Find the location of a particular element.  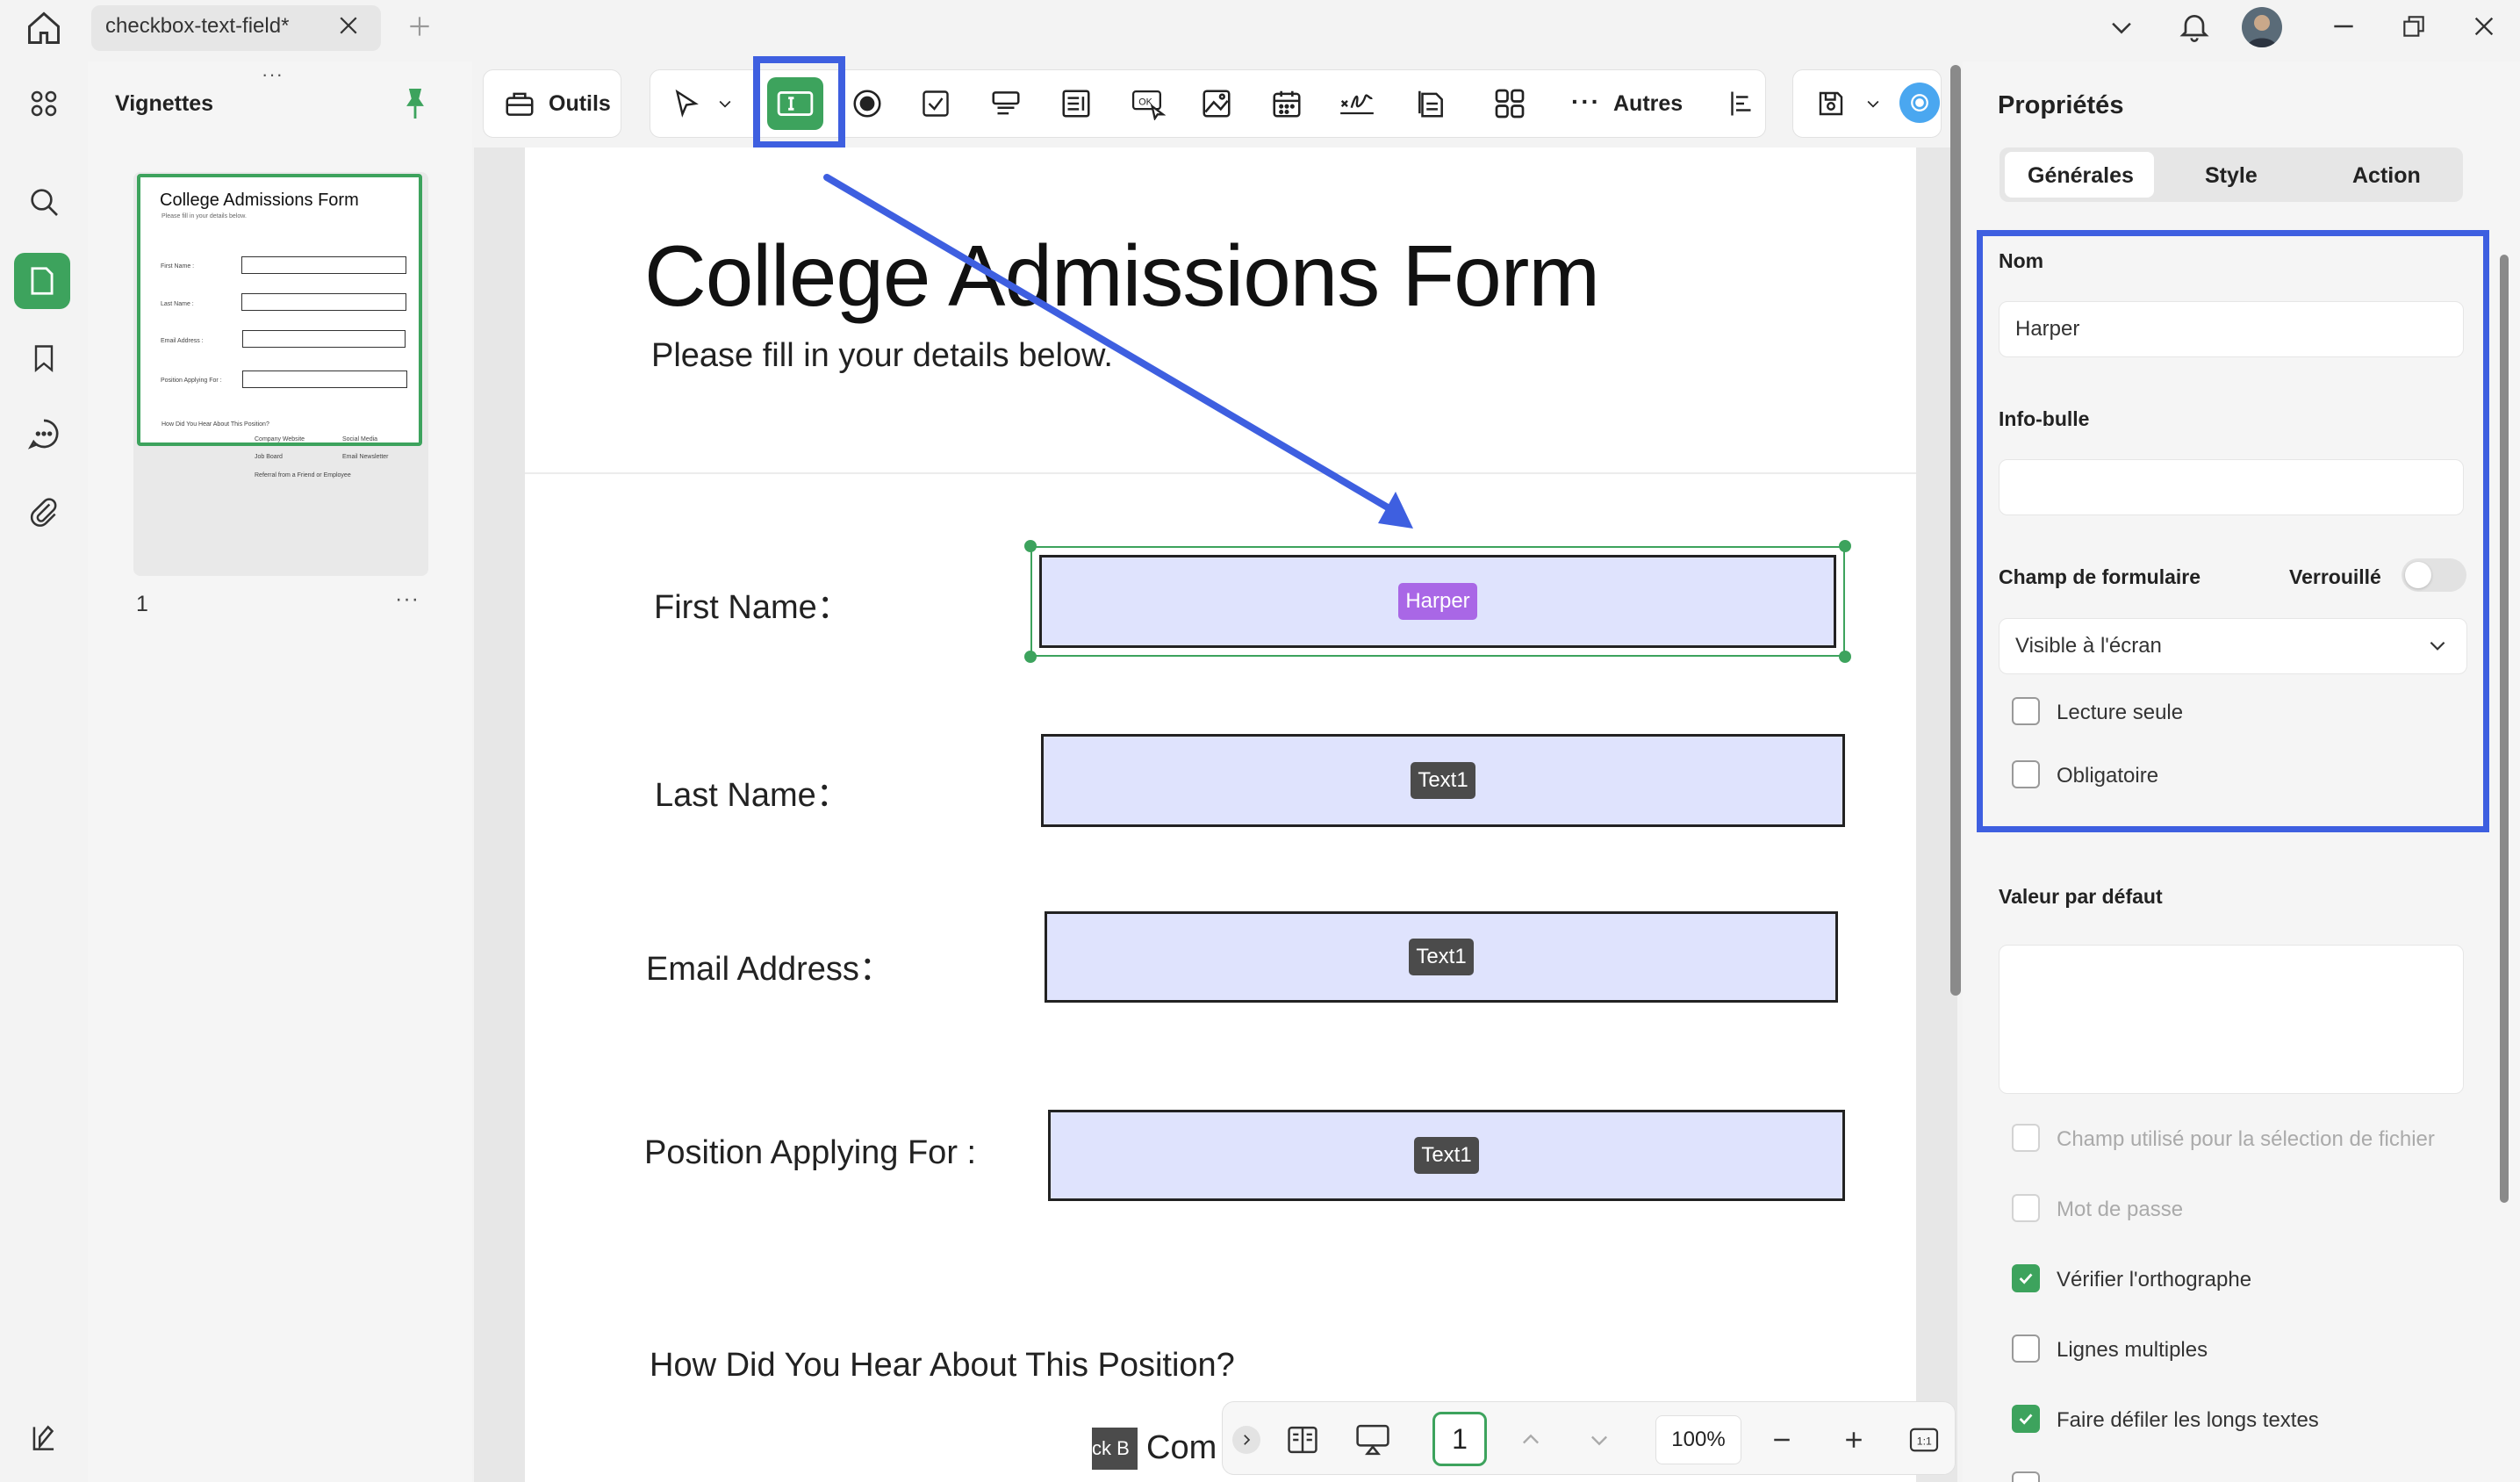

password-checkbox is located at coordinates (2026, 1208).